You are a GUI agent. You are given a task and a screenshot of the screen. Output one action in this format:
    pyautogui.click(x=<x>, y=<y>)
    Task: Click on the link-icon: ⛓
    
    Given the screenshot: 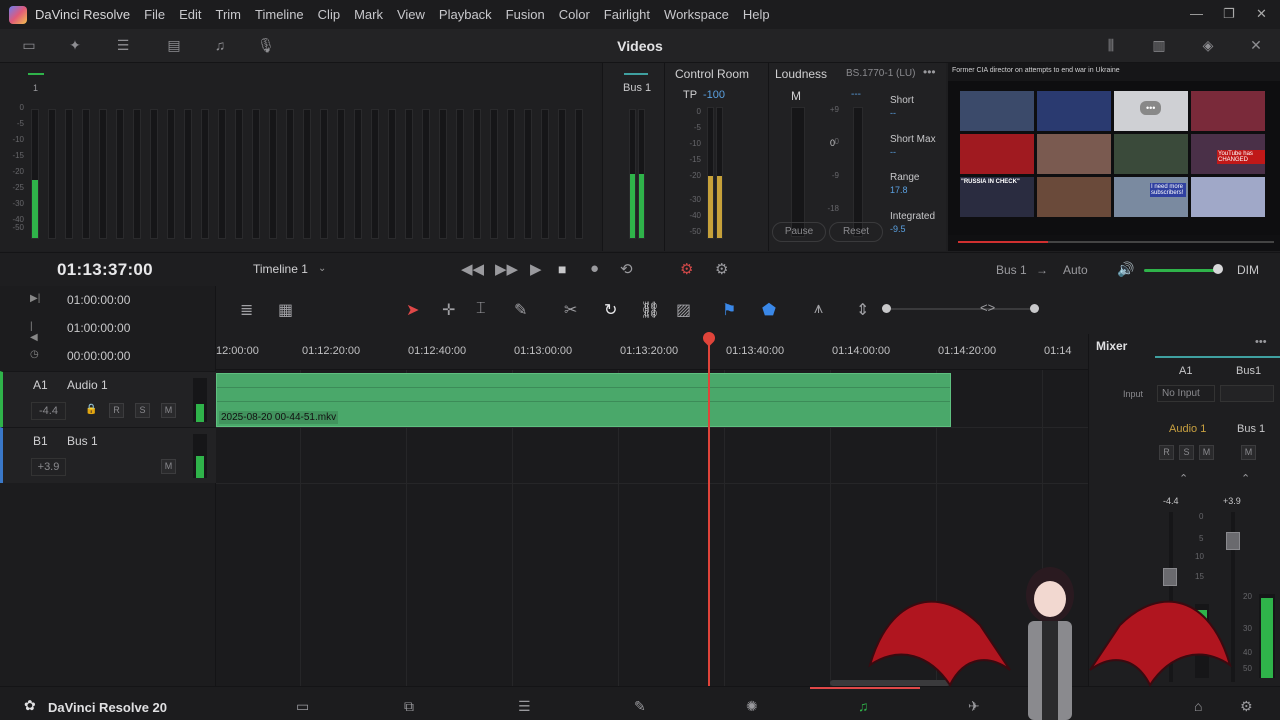 What is the action you would take?
    pyautogui.click(x=650, y=310)
    